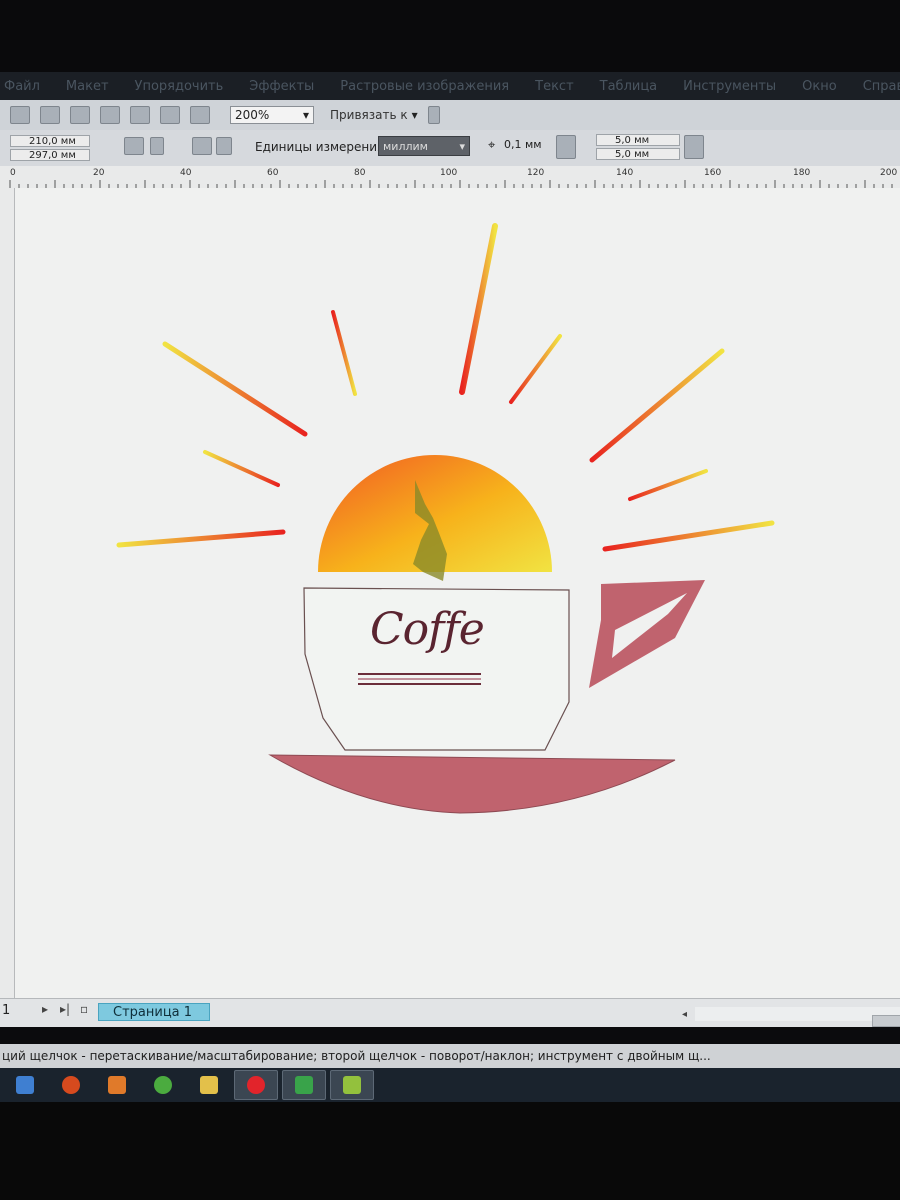 The width and height of the screenshot is (900, 1200). I want to click on duplicate-x-field: 5,0 мм, so click(638, 140).